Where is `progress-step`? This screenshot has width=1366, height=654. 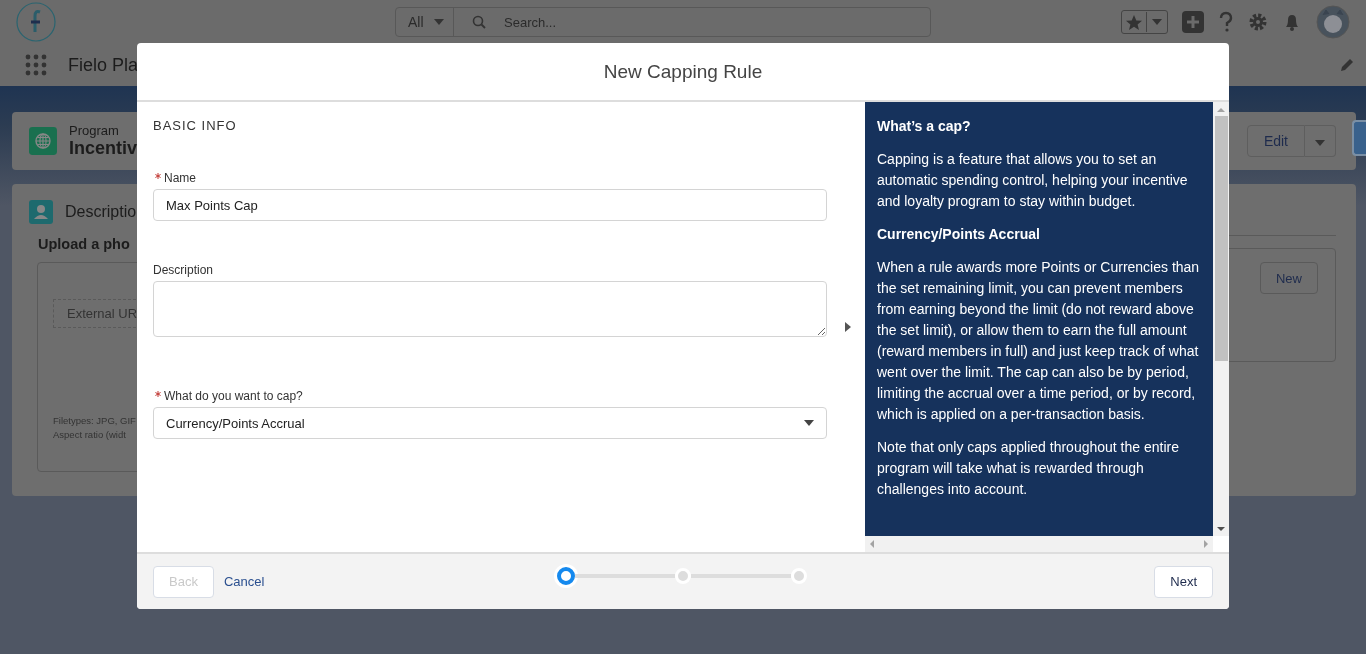
progress-step is located at coordinates (566, 576).